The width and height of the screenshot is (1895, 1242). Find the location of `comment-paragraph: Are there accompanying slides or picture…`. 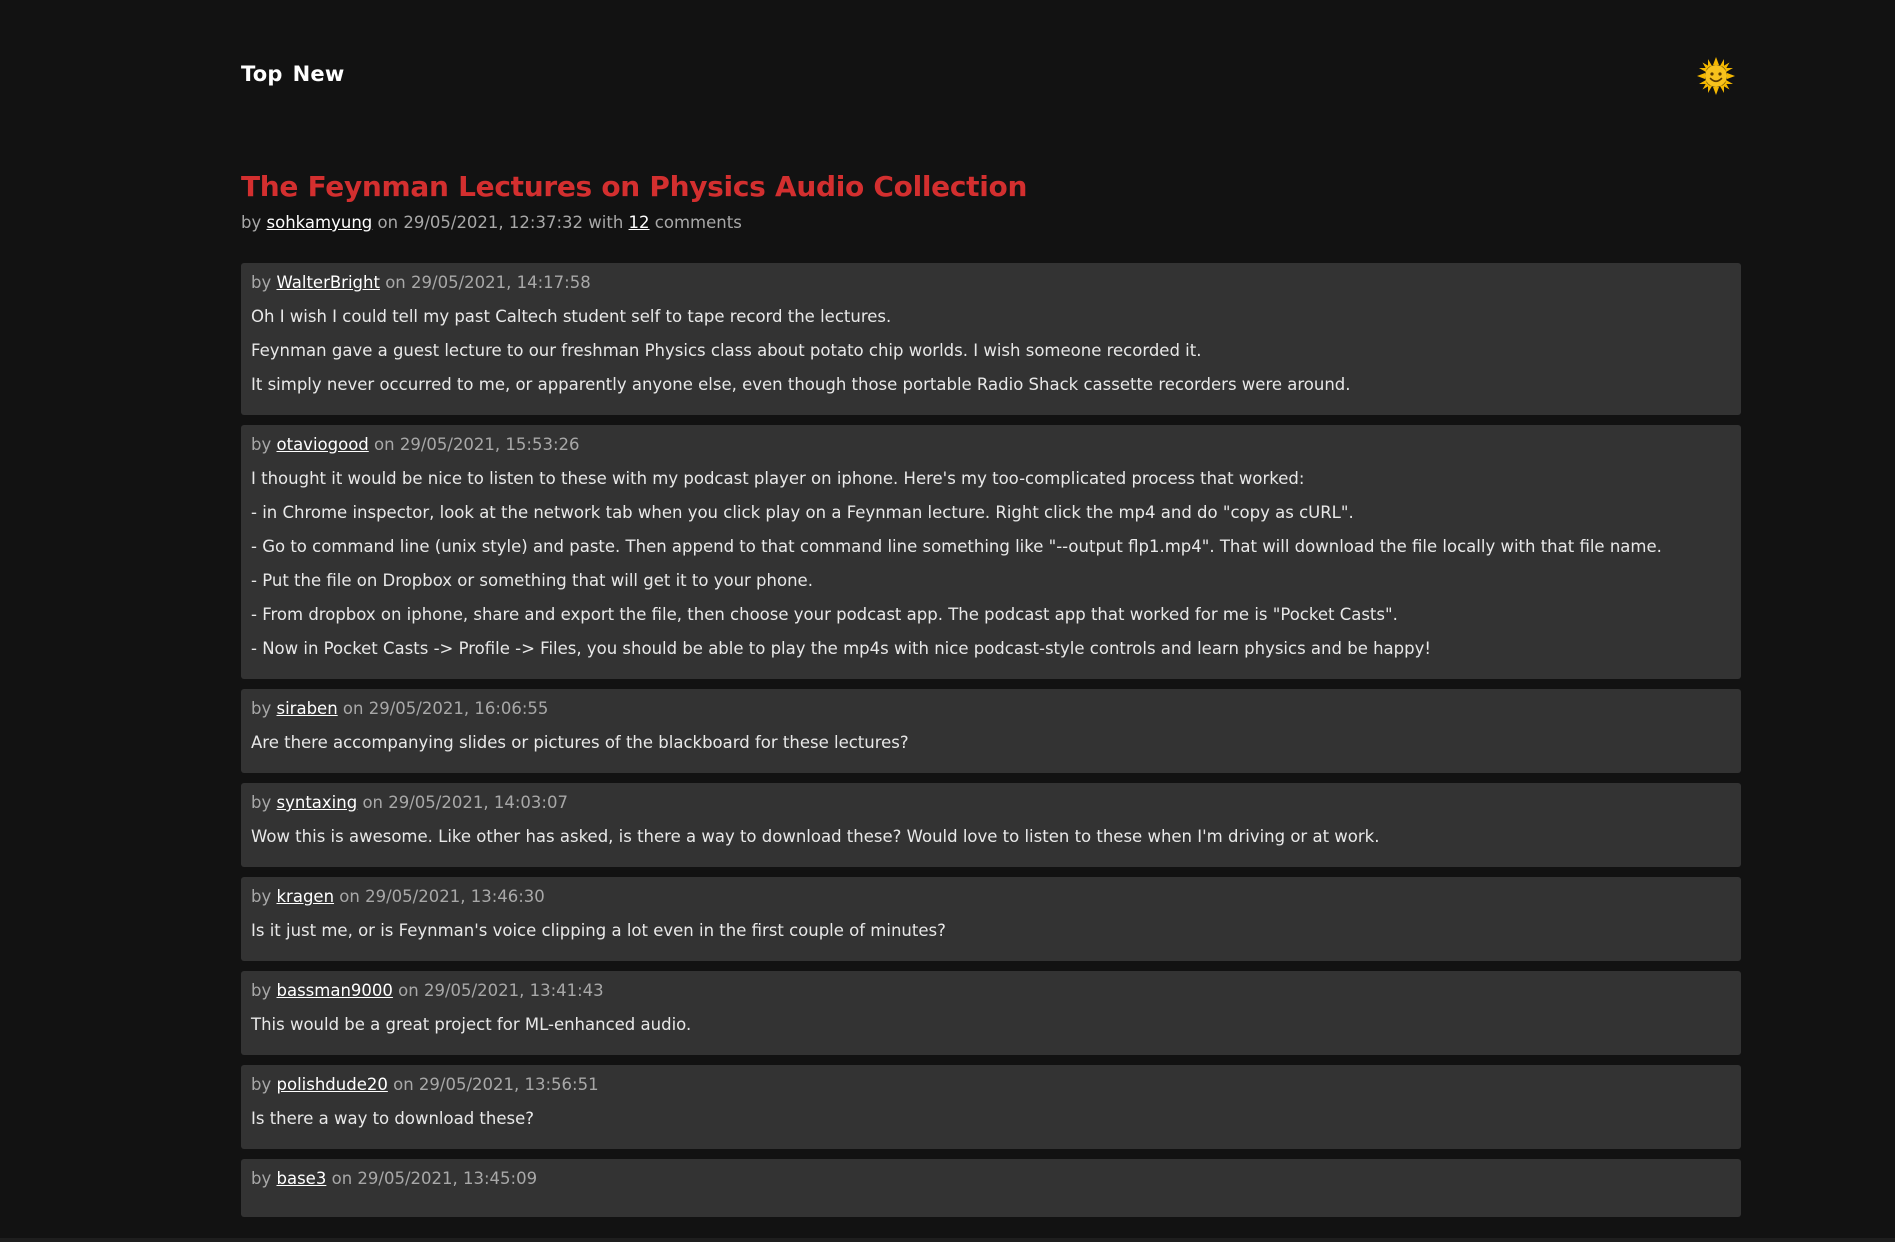

comment-paragraph: Are there accompanying slides or picture… is located at coordinates (580, 742).